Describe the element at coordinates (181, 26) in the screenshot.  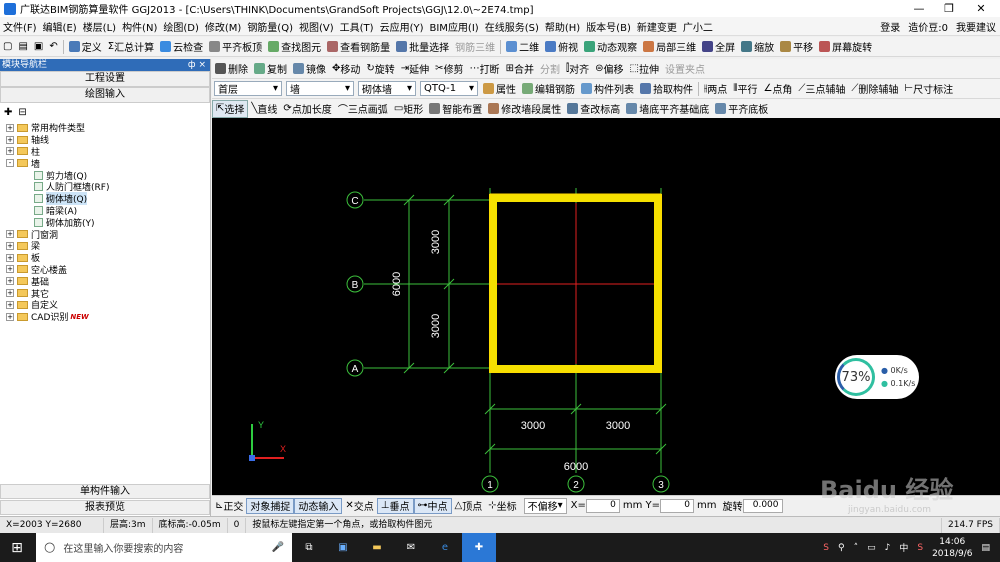
I see `menu-draw: 绘图(D)` at that location.